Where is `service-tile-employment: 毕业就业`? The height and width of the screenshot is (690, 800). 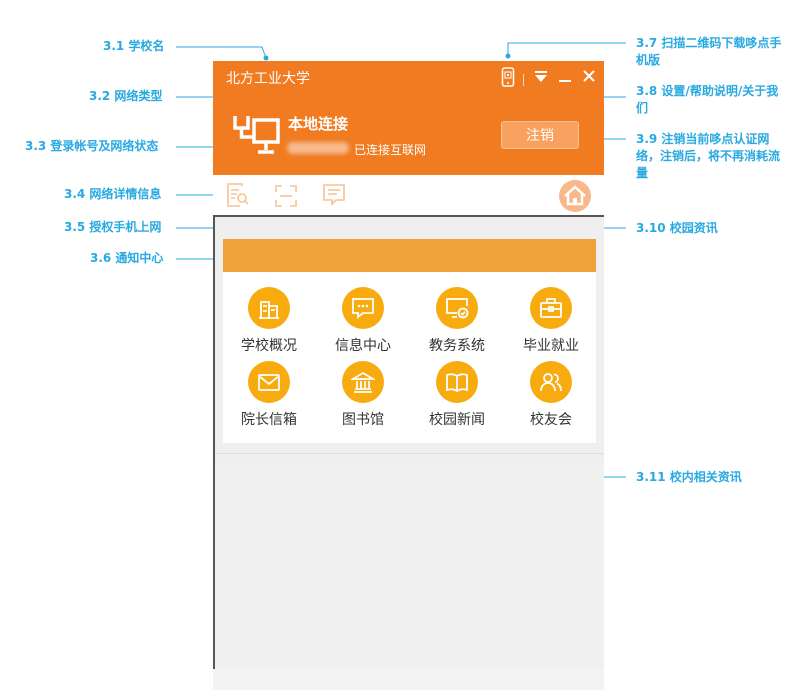 service-tile-employment: 毕业就业 is located at coordinates (551, 321).